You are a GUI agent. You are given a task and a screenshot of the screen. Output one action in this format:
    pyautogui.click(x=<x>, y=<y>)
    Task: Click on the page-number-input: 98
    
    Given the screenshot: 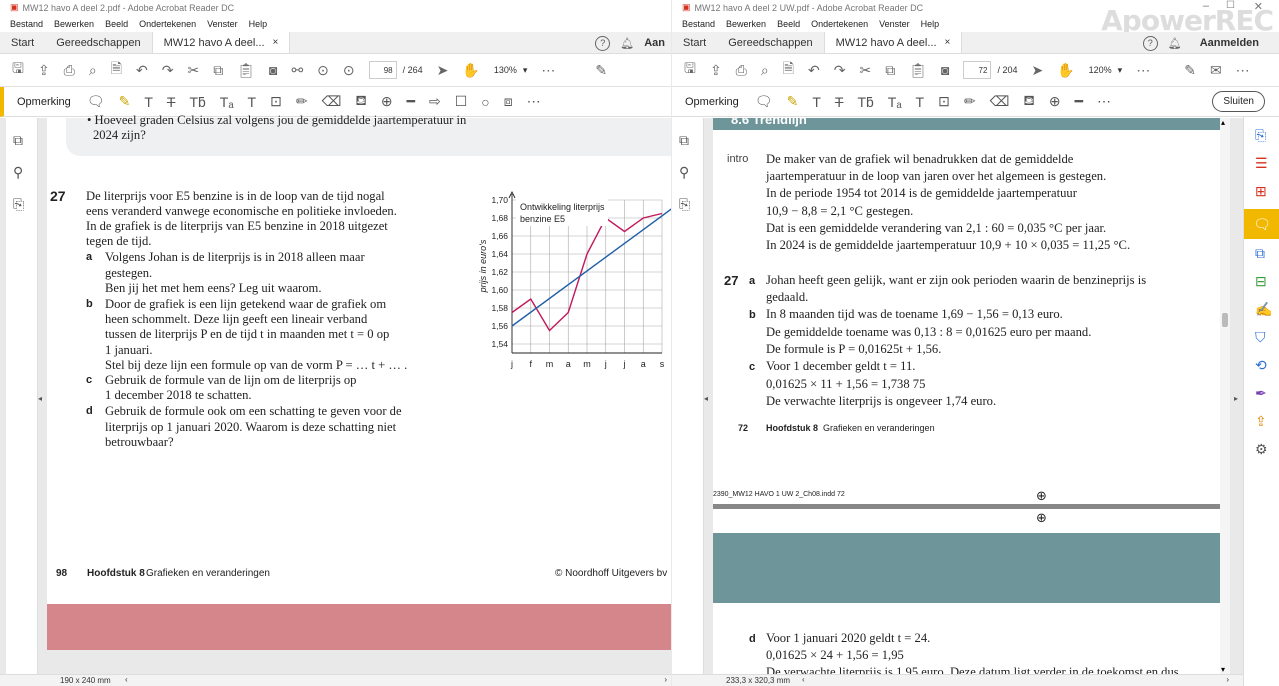 What is the action you would take?
    pyautogui.click(x=382, y=70)
    